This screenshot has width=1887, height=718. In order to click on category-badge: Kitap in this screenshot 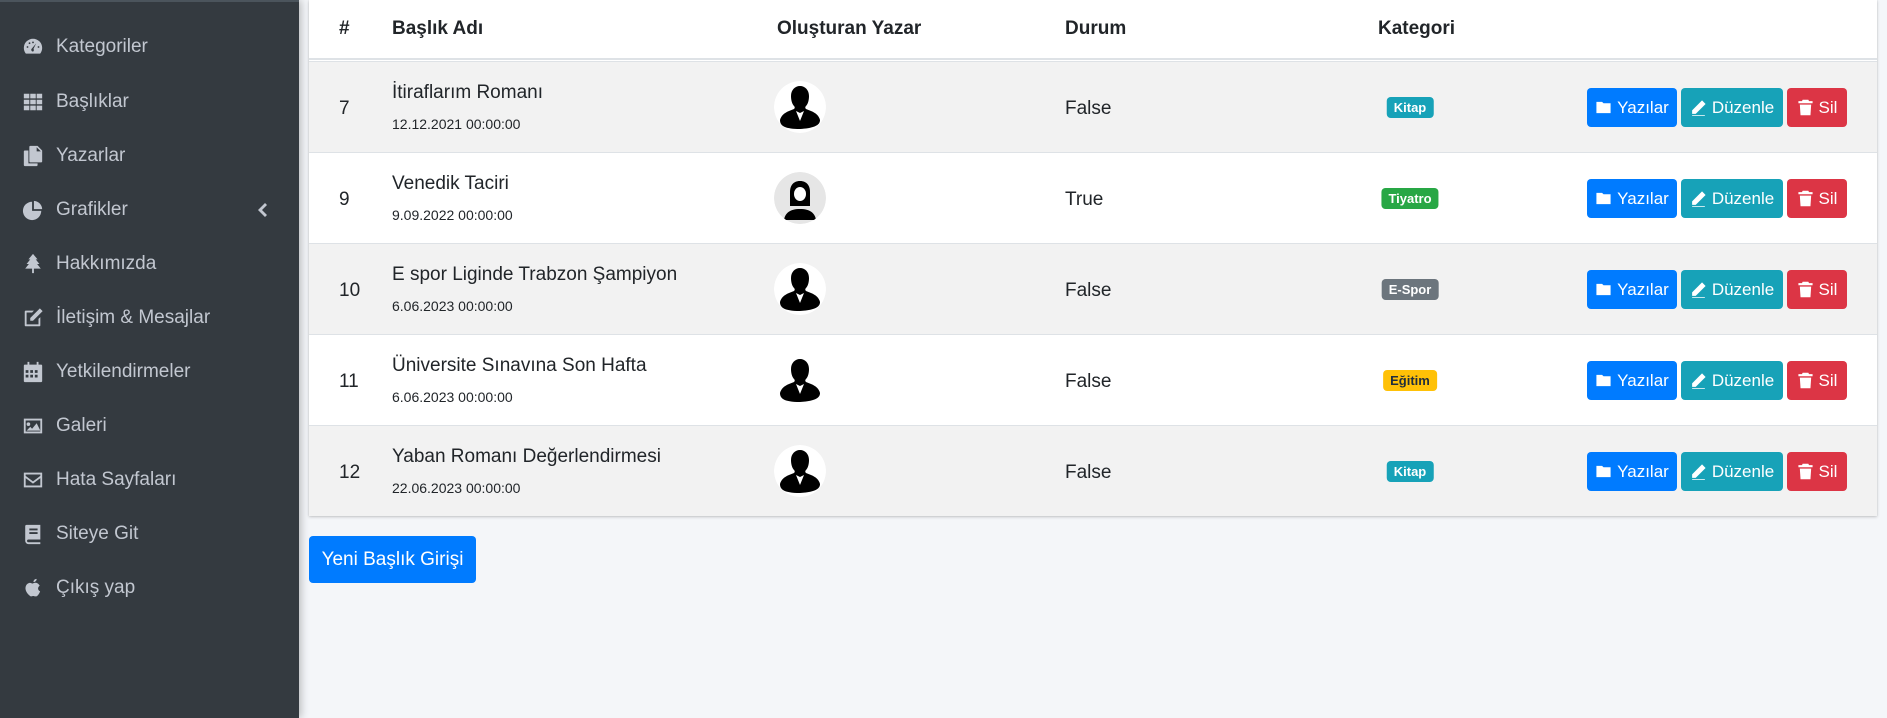, I will do `click(1410, 471)`.